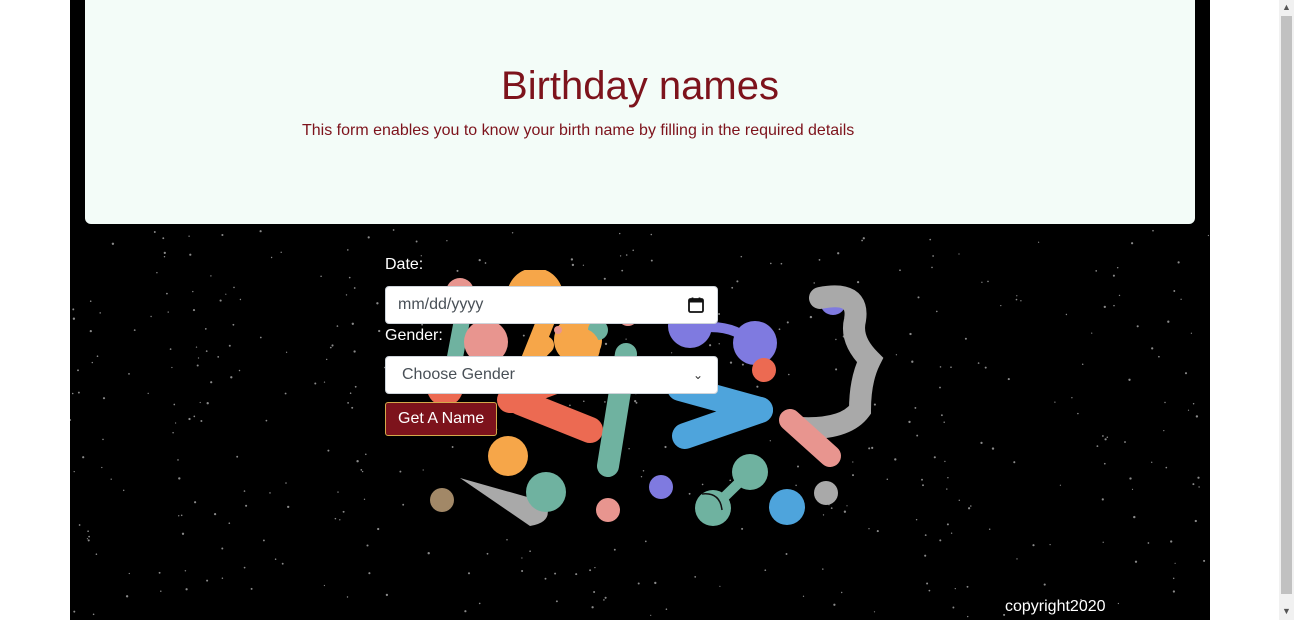 The image size is (1294, 631). I want to click on gender-label: Gender:, so click(414, 335).